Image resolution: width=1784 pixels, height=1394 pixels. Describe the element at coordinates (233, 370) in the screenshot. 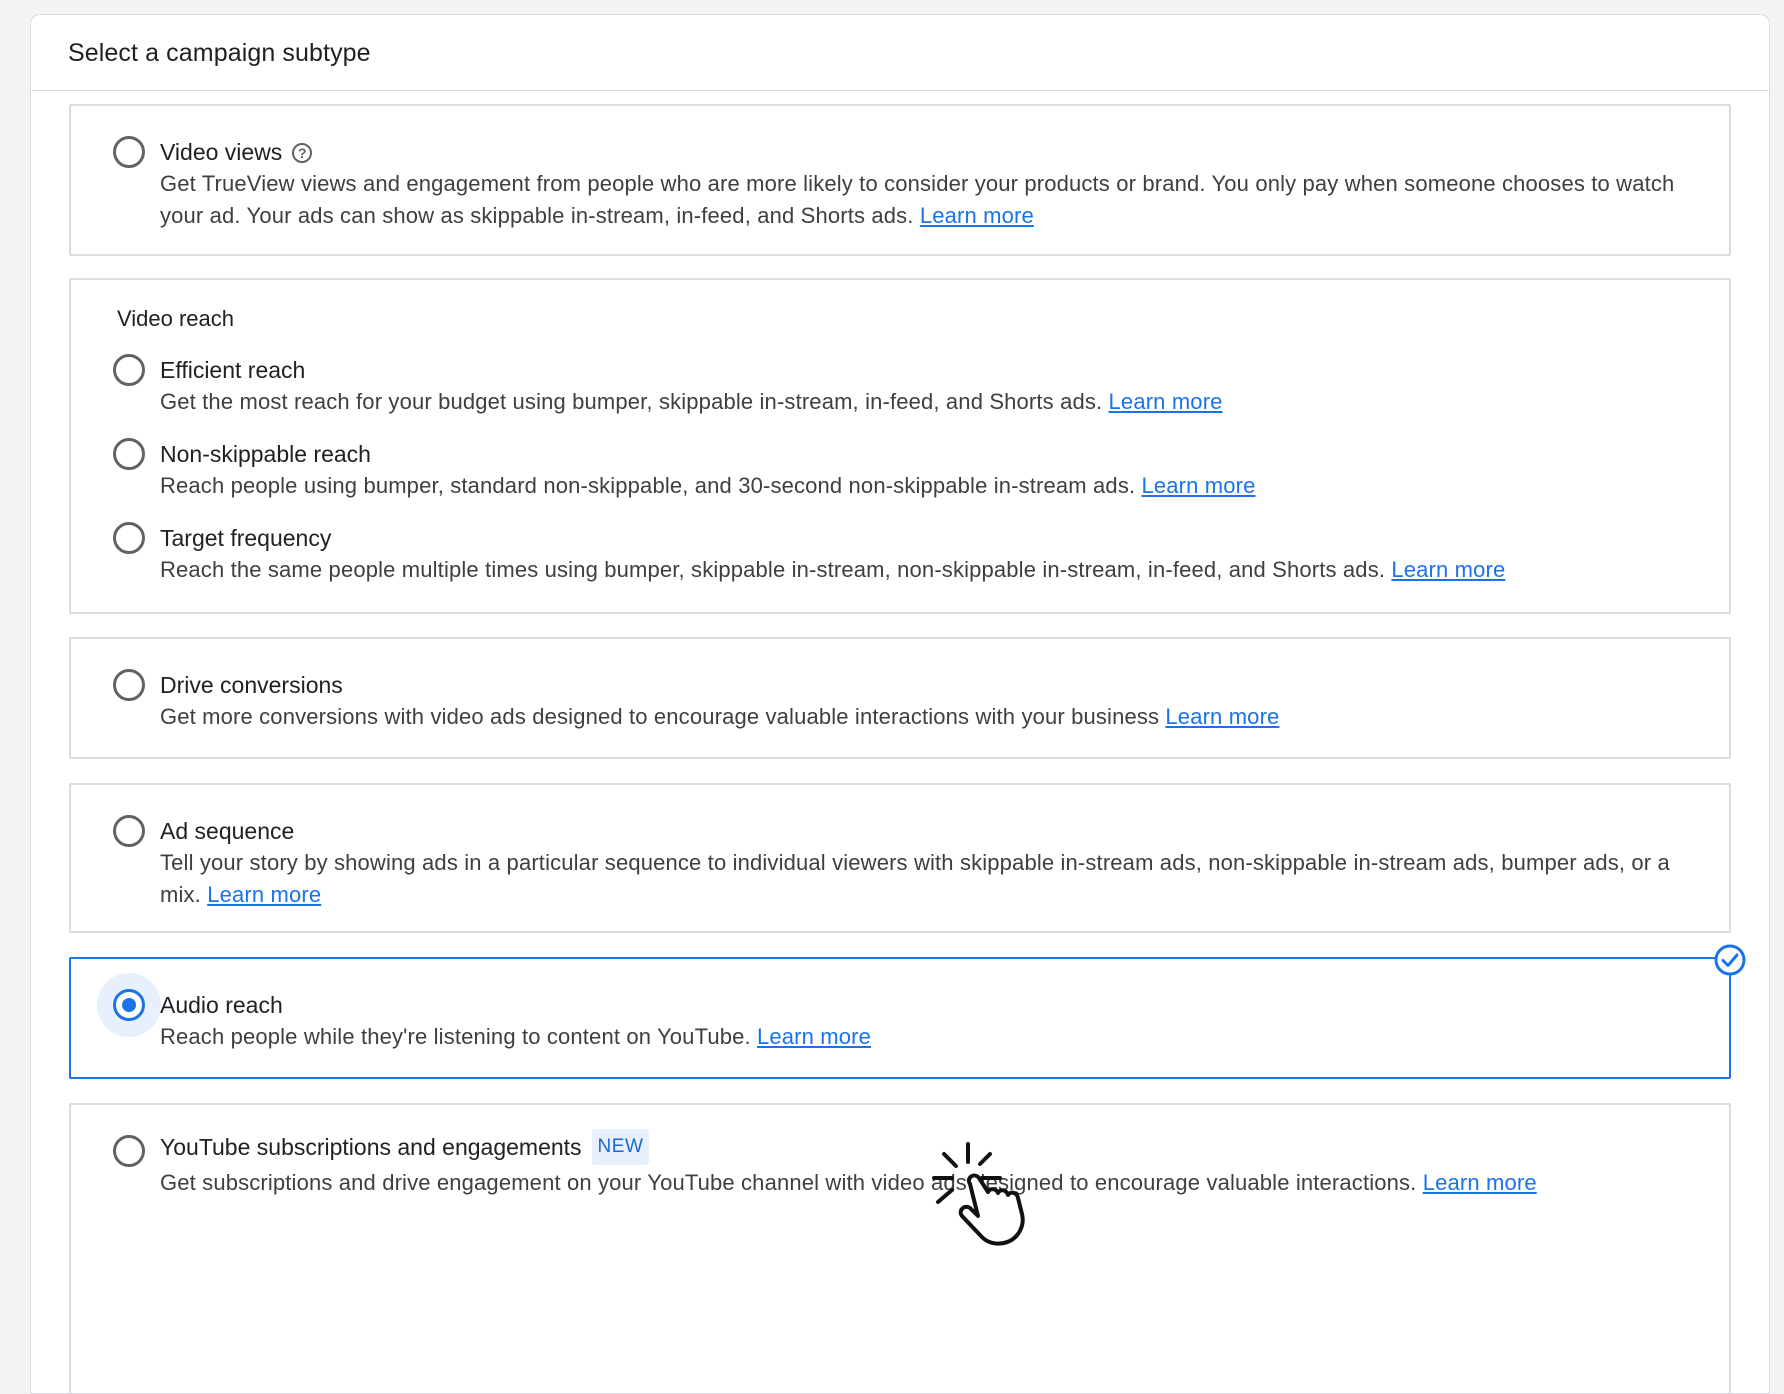

I see `option-title-efficient-reach: Efficient reach` at that location.